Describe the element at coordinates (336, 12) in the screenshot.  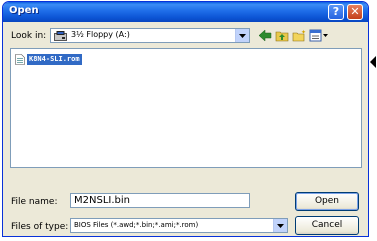
I see `help-button: ?` at that location.